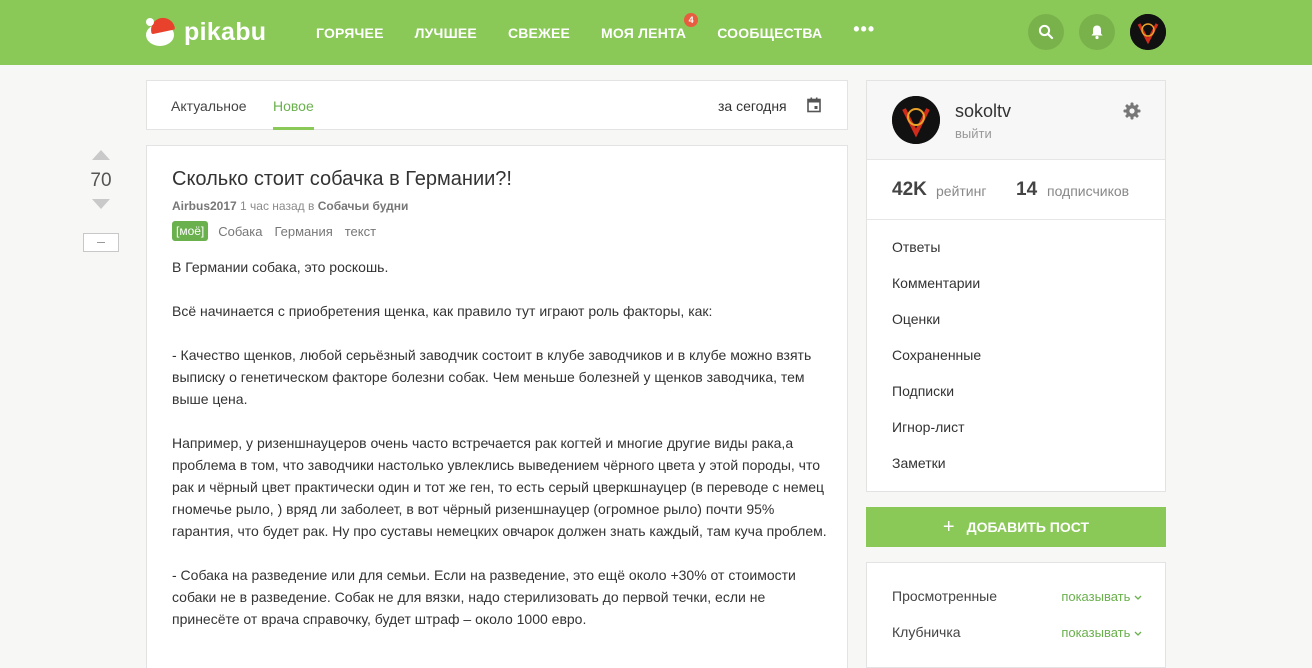 This screenshot has height=668, width=1312. I want to click on rating-value: 42K, so click(909, 189).